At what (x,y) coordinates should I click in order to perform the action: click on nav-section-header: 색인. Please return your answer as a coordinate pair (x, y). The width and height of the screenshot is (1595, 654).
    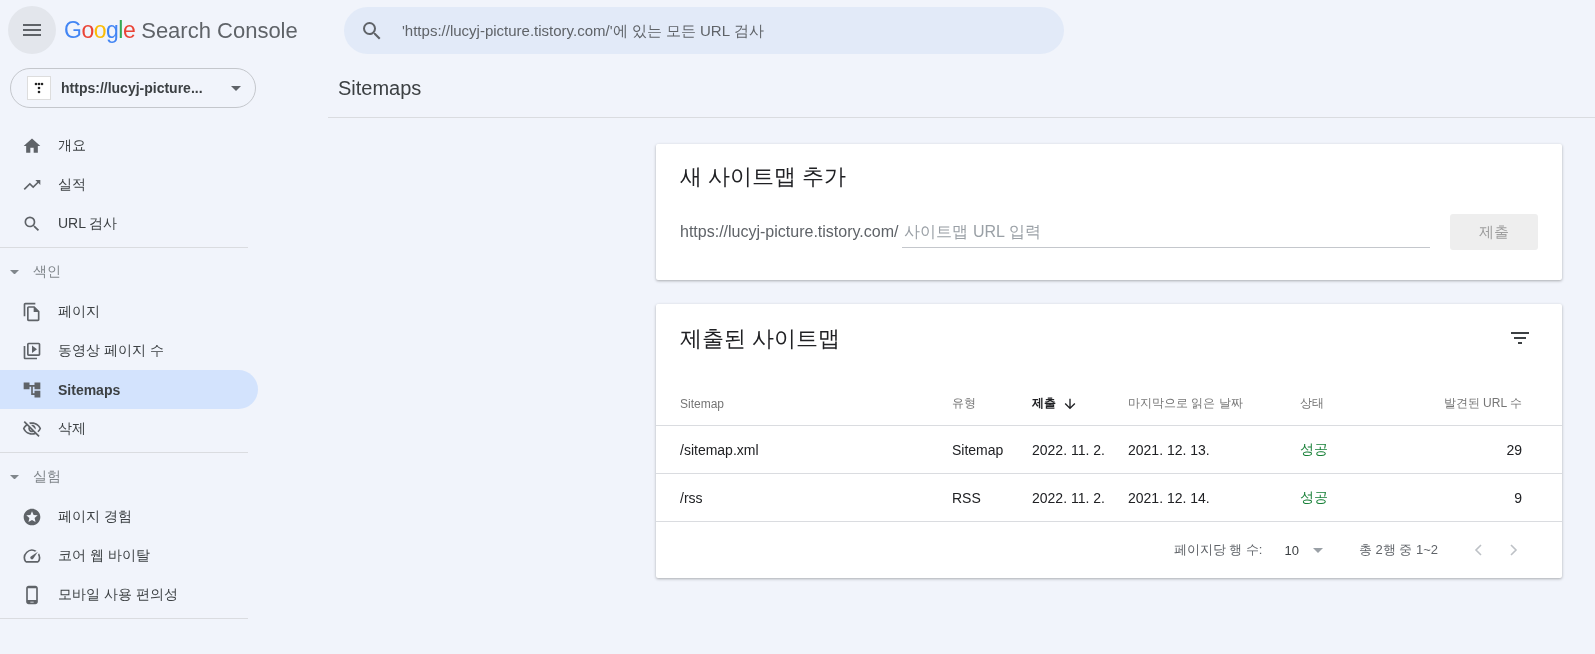
    Looking at the image, I should click on (30, 272).